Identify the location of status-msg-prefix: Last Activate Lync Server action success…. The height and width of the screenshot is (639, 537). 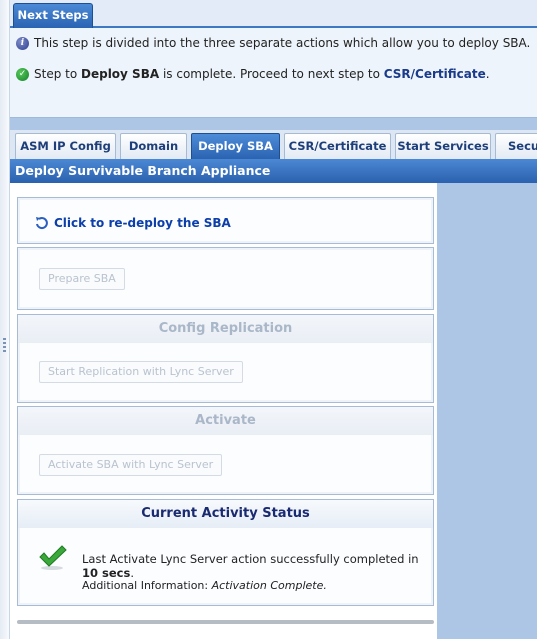
(250, 559).